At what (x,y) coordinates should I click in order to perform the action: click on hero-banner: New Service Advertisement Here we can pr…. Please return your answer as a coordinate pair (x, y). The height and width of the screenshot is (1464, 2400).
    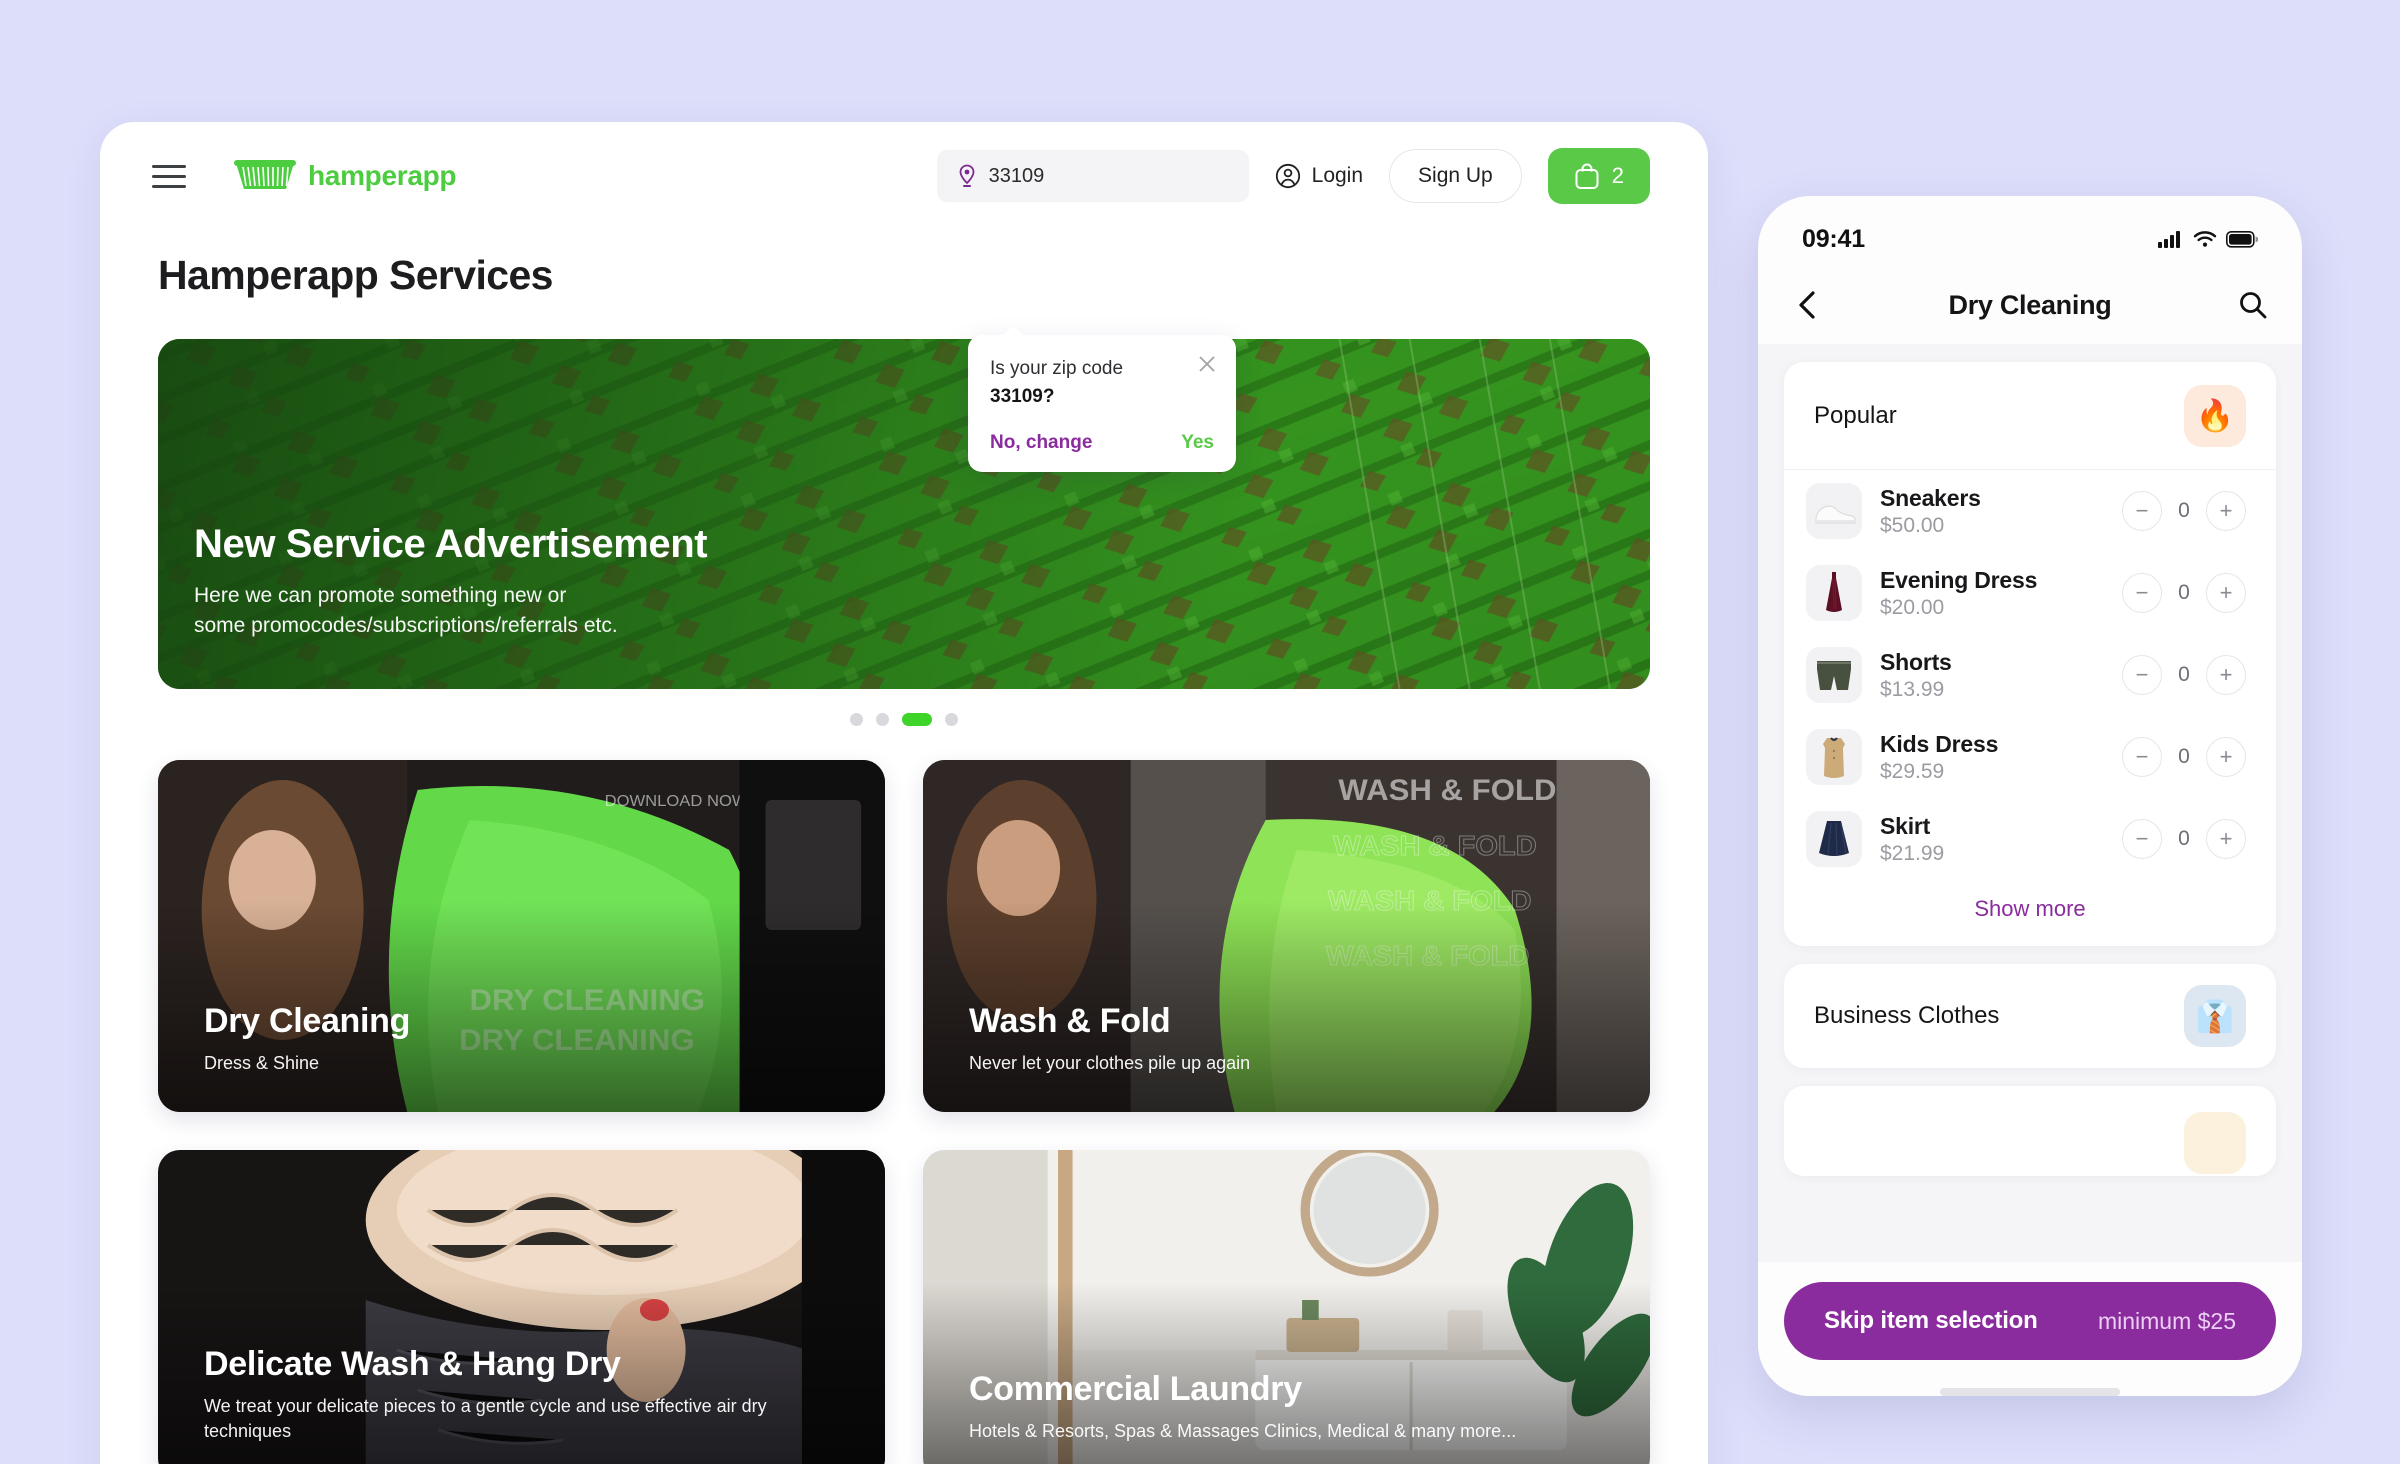
    Looking at the image, I should click on (904, 514).